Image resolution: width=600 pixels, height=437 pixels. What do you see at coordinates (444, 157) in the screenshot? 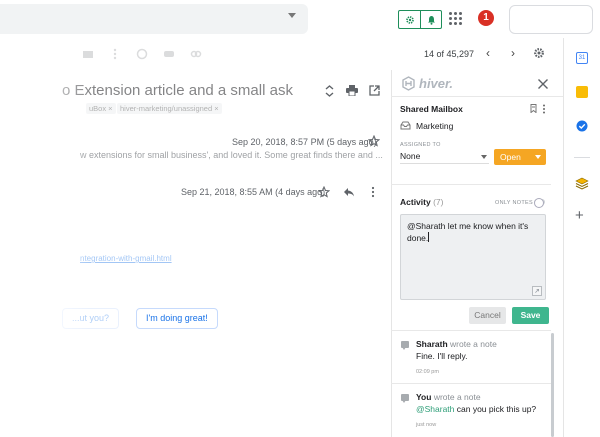
I see `assignee-dropdown: None` at bounding box center [444, 157].